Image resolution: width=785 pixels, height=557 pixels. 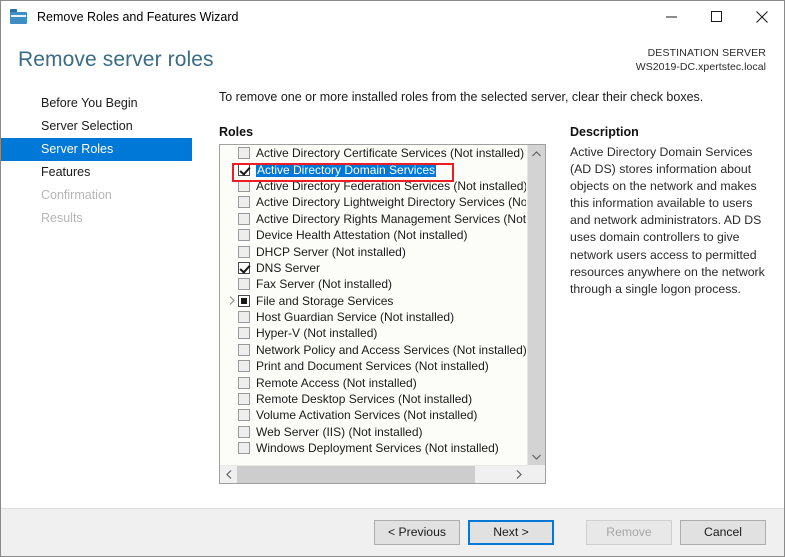 I want to click on window-controls, so click(x=716, y=16).